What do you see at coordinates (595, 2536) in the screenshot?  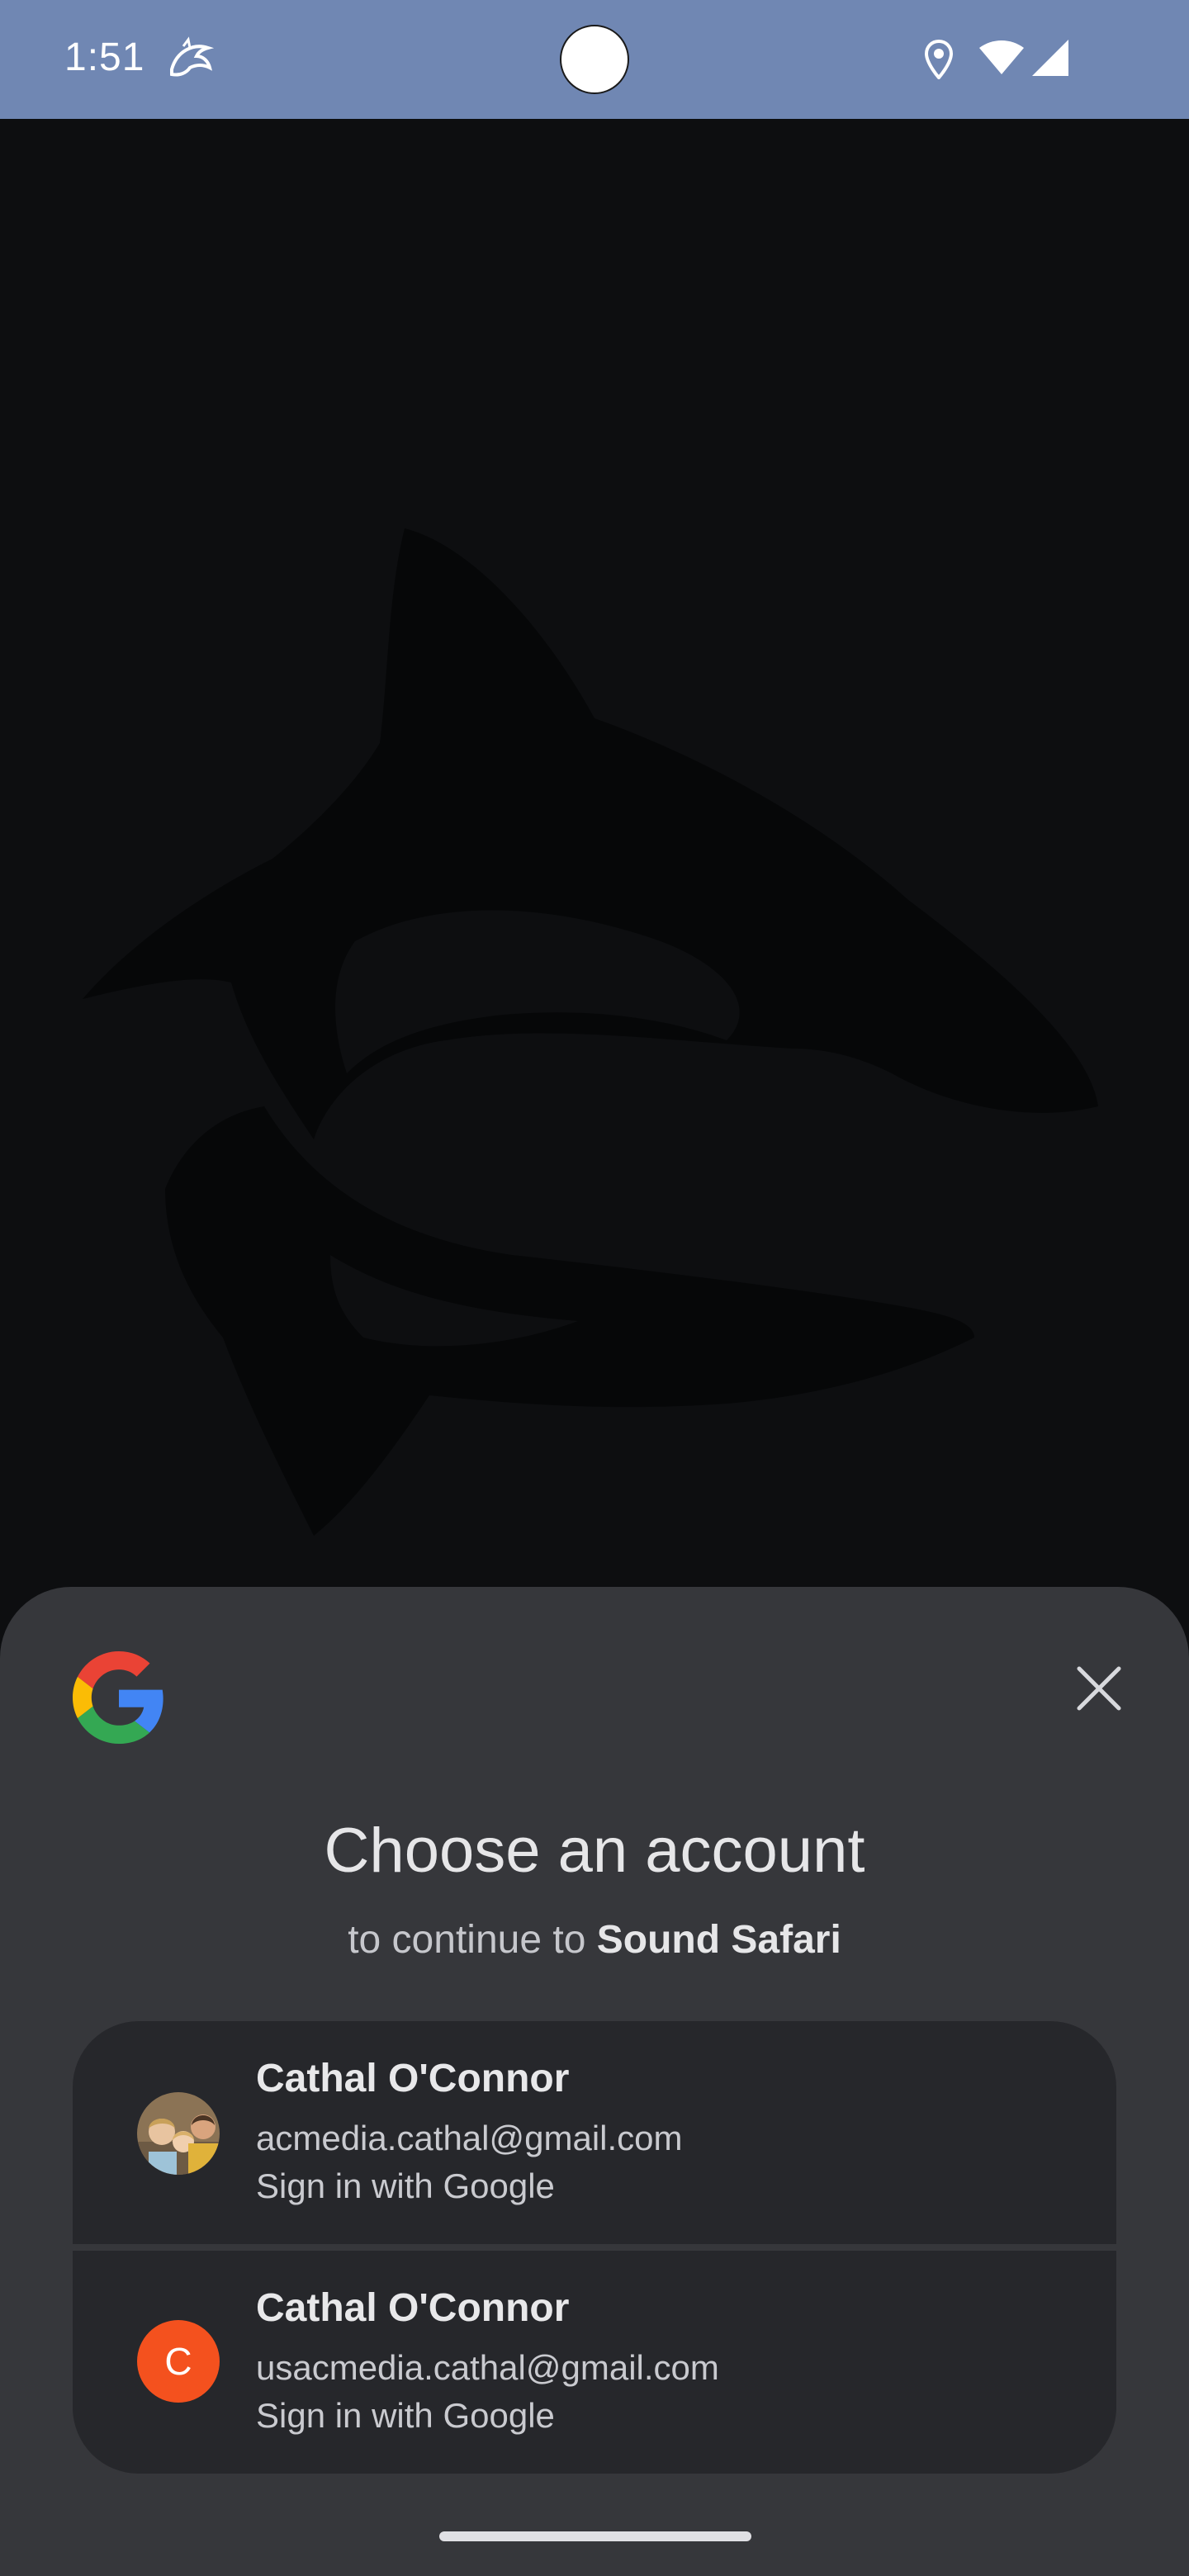 I see `home-indicator` at bounding box center [595, 2536].